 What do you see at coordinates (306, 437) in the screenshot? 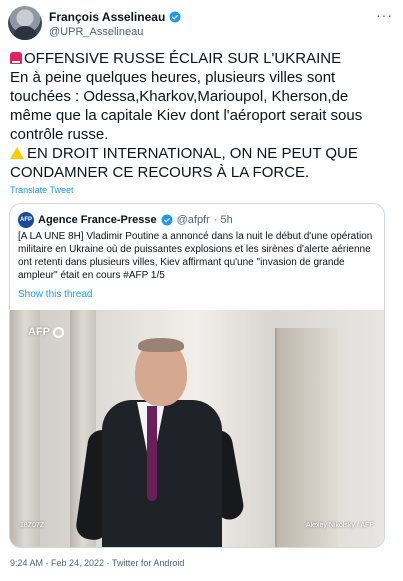
I see `photo-door` at bounding box center [306, 437].